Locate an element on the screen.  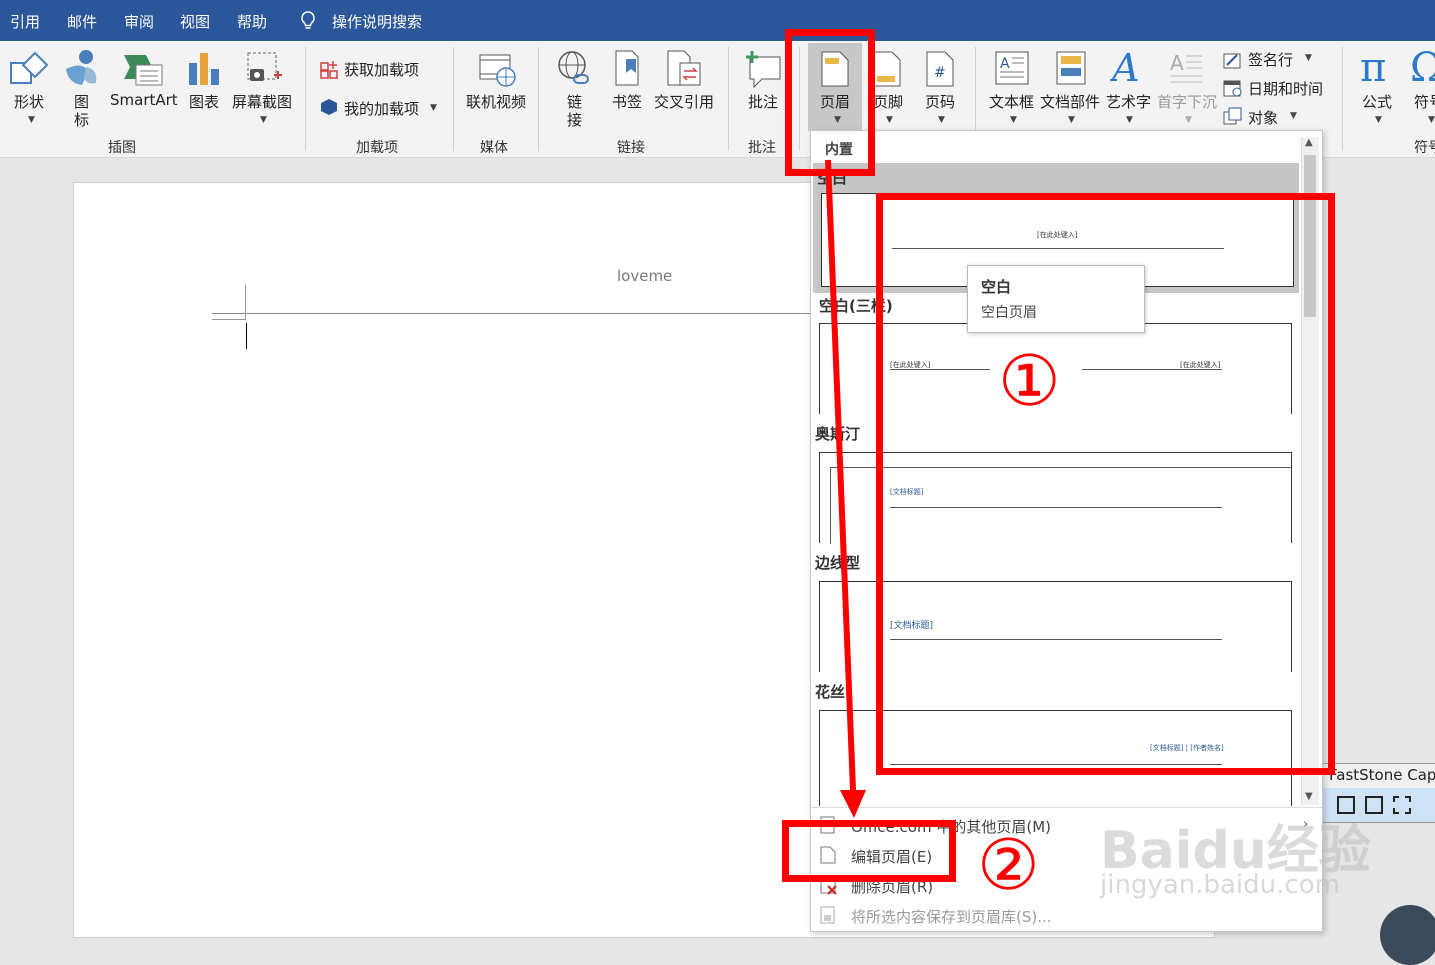
header-separator-line is located at coordinates (512, 313).